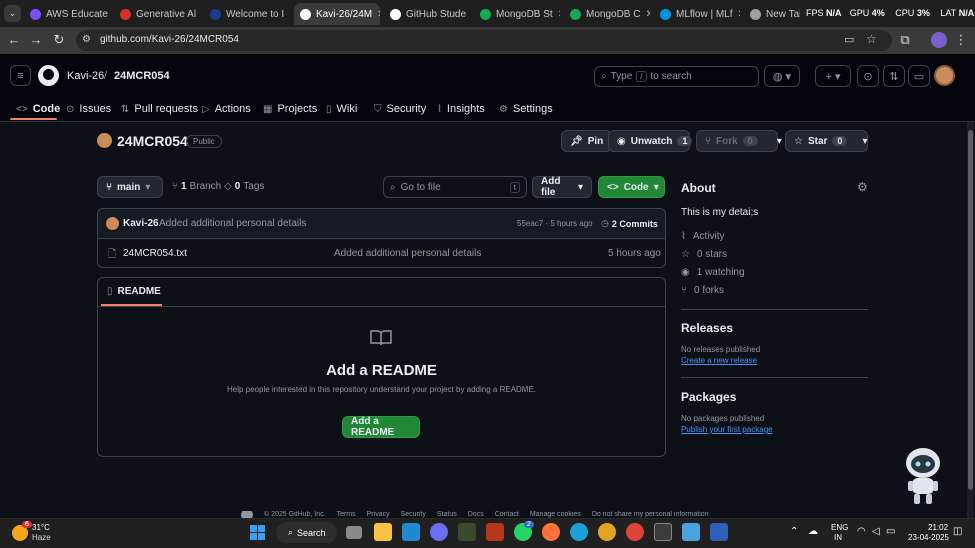 This screenshot has height=548, width=975. What do you see at coordinates (526, 109) in the screenshot?
I see `tab-settings: ⚙ Settings` at bounding box center [526, 109].